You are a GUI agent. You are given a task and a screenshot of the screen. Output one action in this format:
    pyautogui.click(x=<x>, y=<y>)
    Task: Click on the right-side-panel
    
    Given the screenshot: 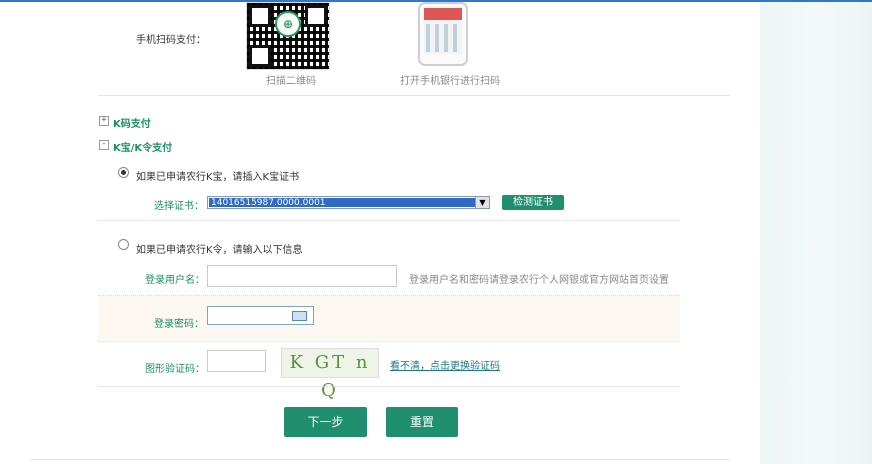 What is the action you would take?
    pyautogui.click(x=816, y=233)
    